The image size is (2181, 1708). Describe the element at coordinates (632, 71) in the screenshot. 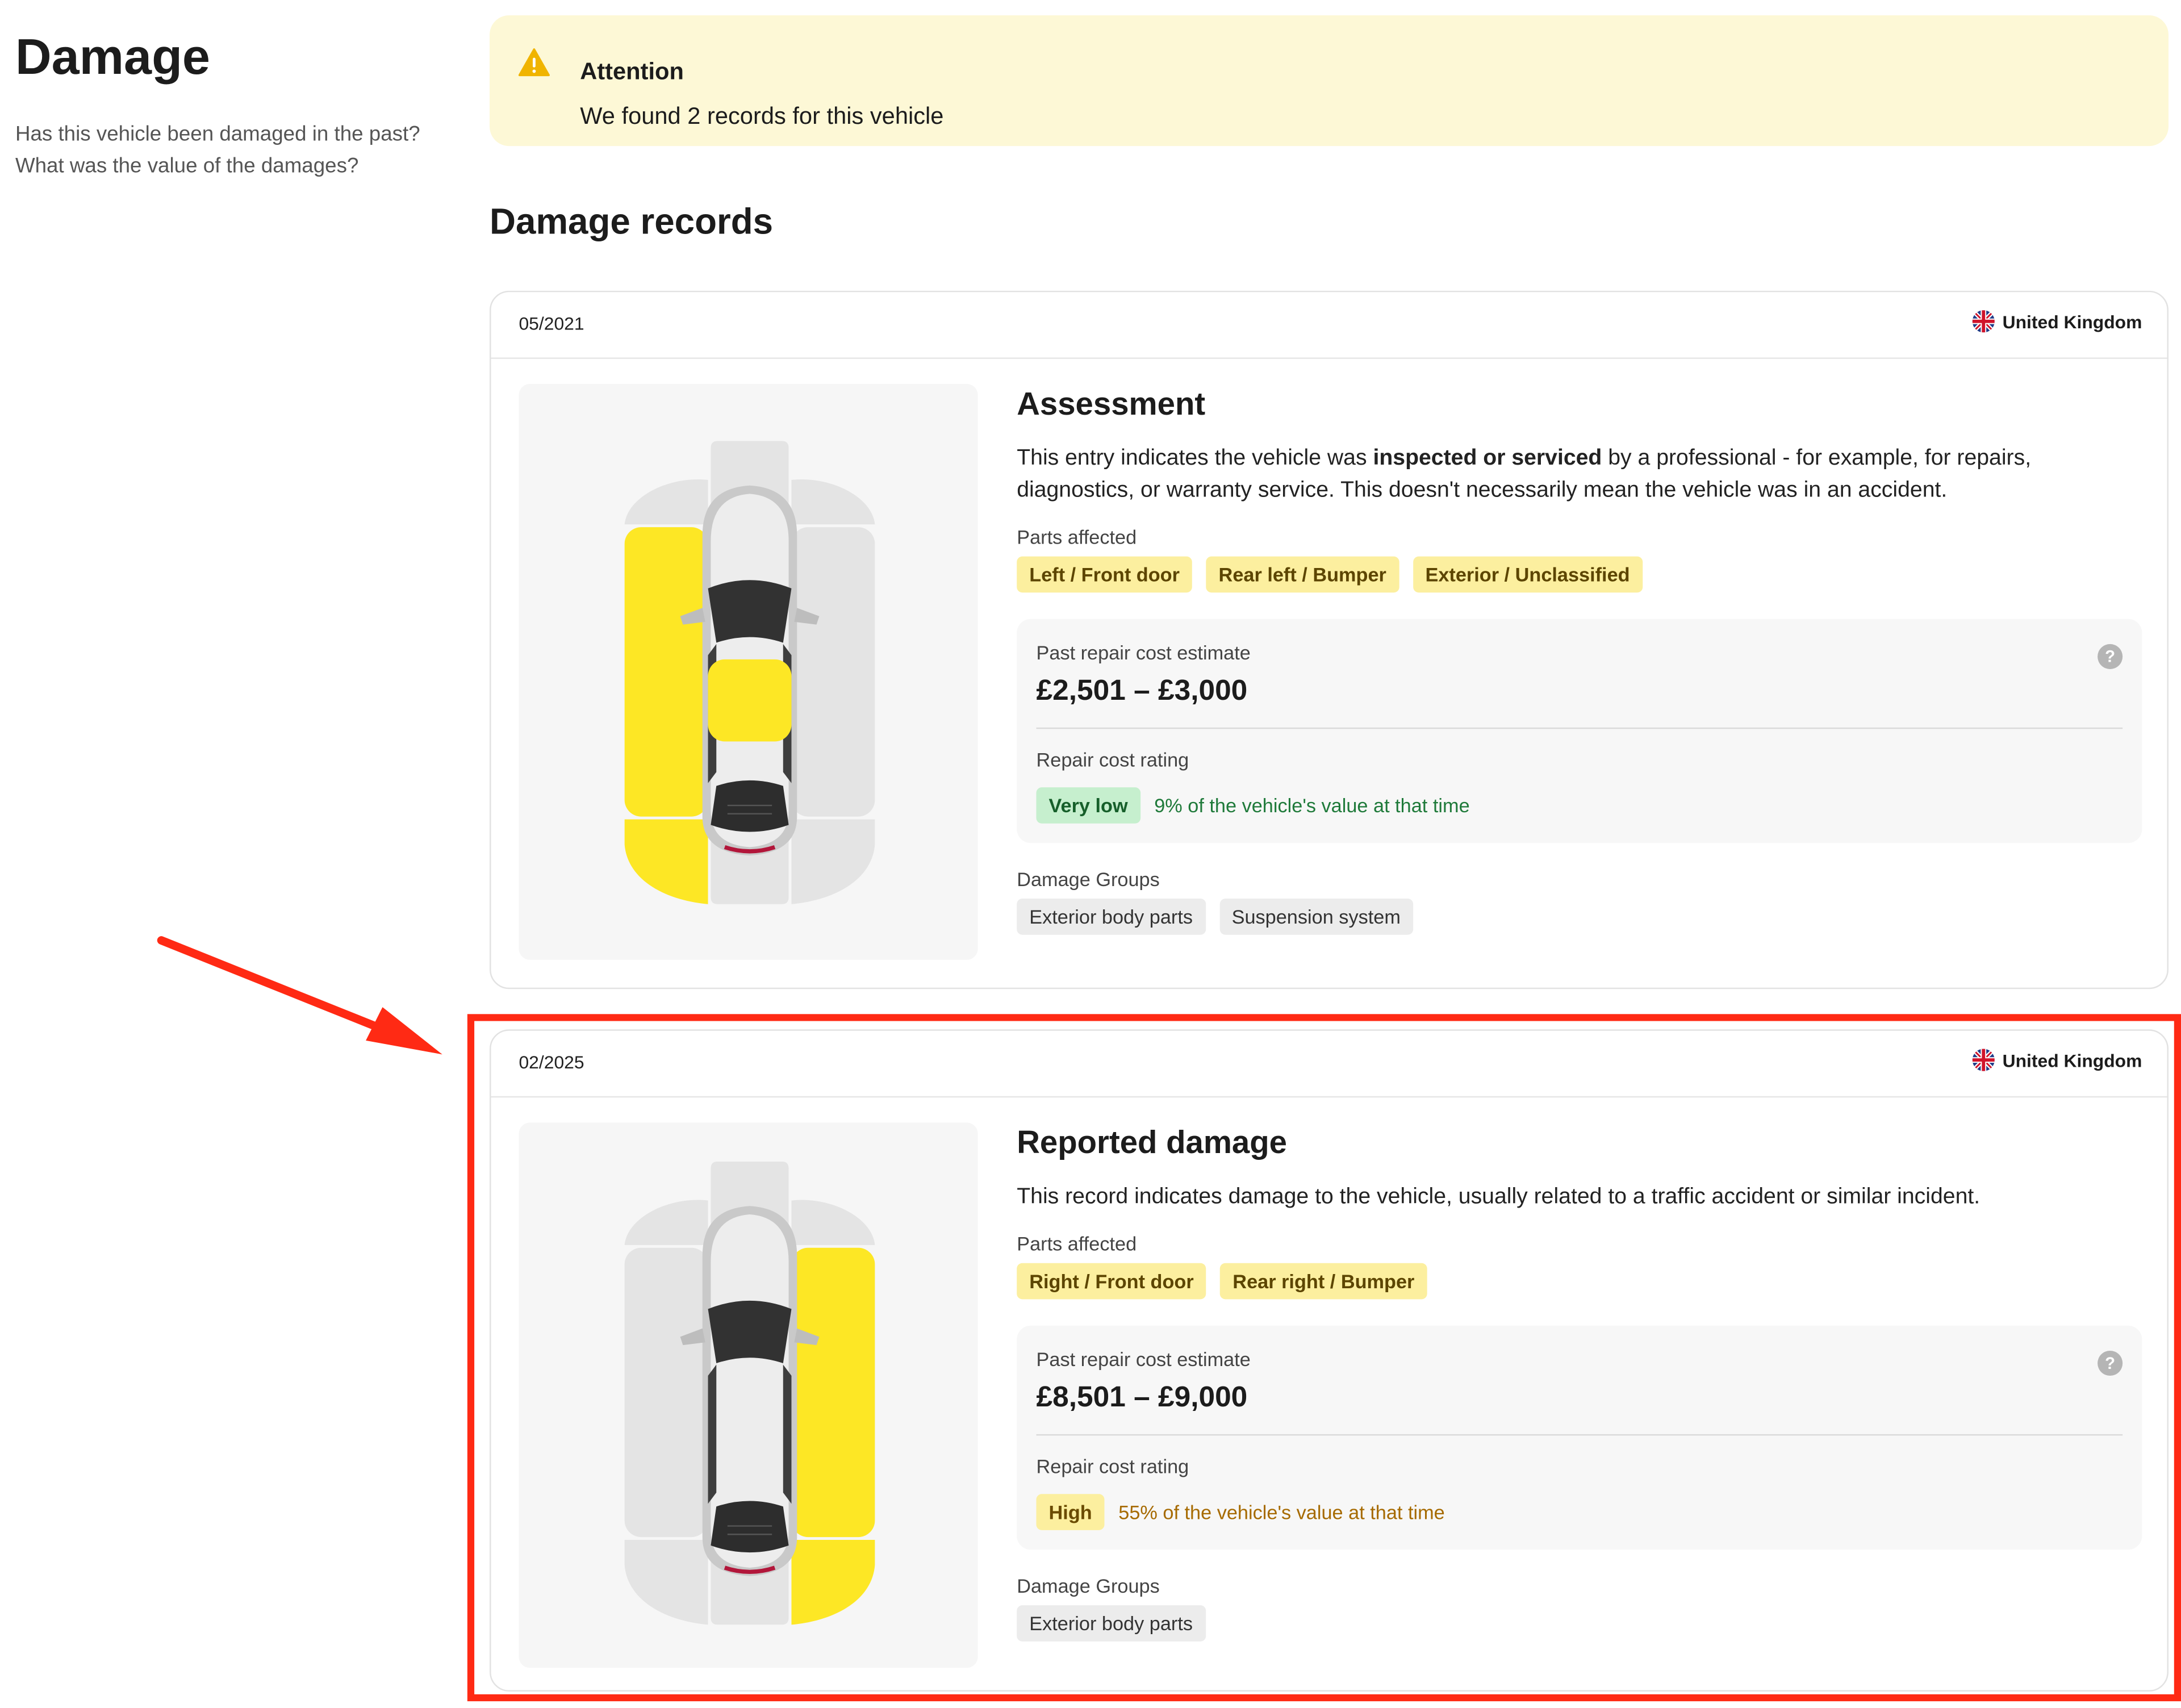

I see `alert-title: Attention` at that location.